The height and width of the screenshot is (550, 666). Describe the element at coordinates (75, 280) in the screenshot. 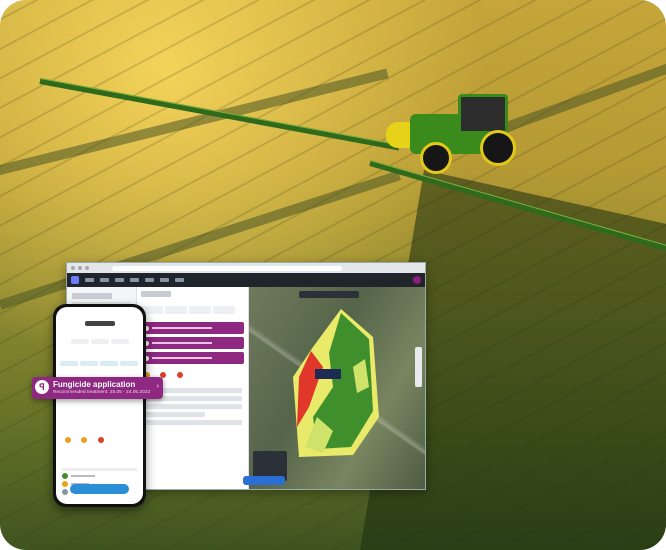

I see `app-logo` at that location.